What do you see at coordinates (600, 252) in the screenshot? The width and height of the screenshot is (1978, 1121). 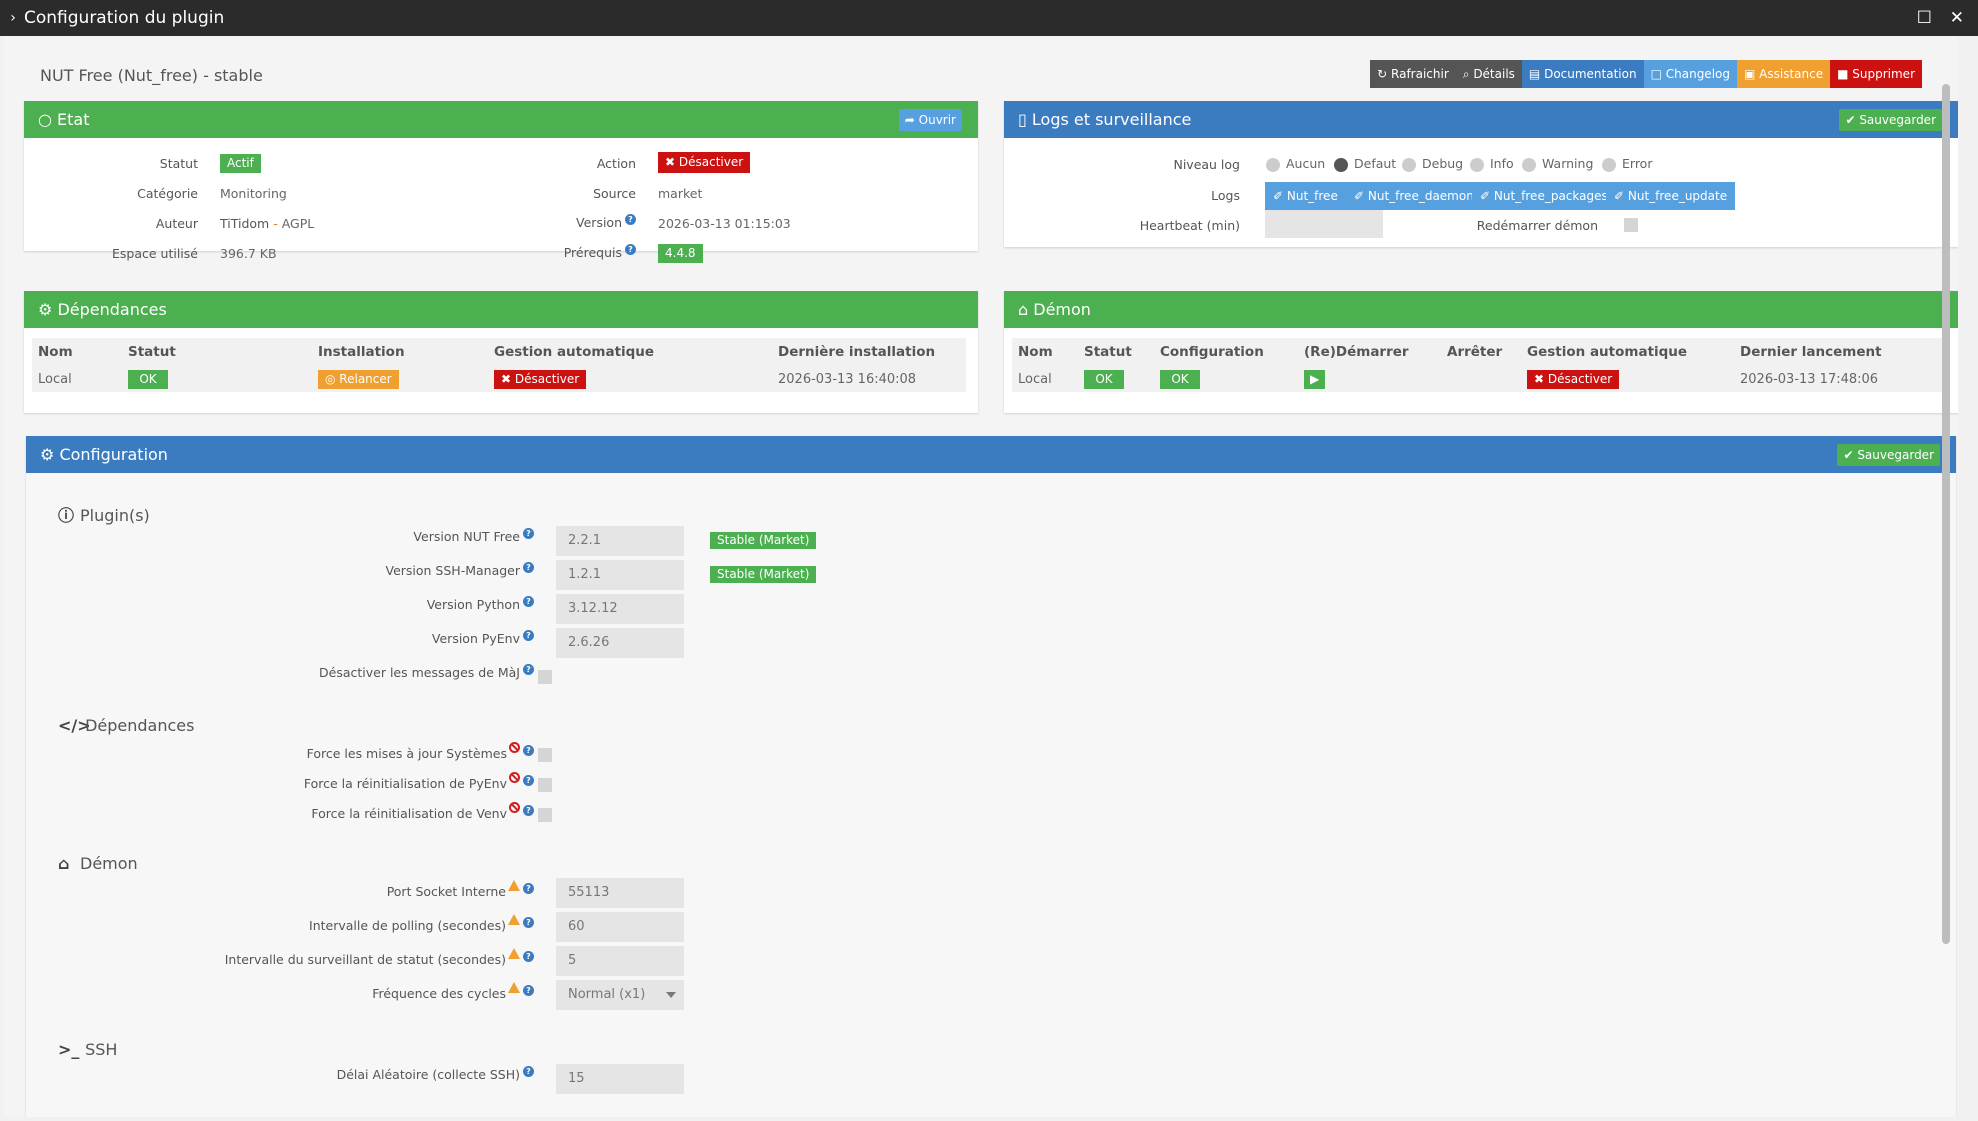 I see `prerequis-label: Prérequis?` at bounding box center [600, 252].